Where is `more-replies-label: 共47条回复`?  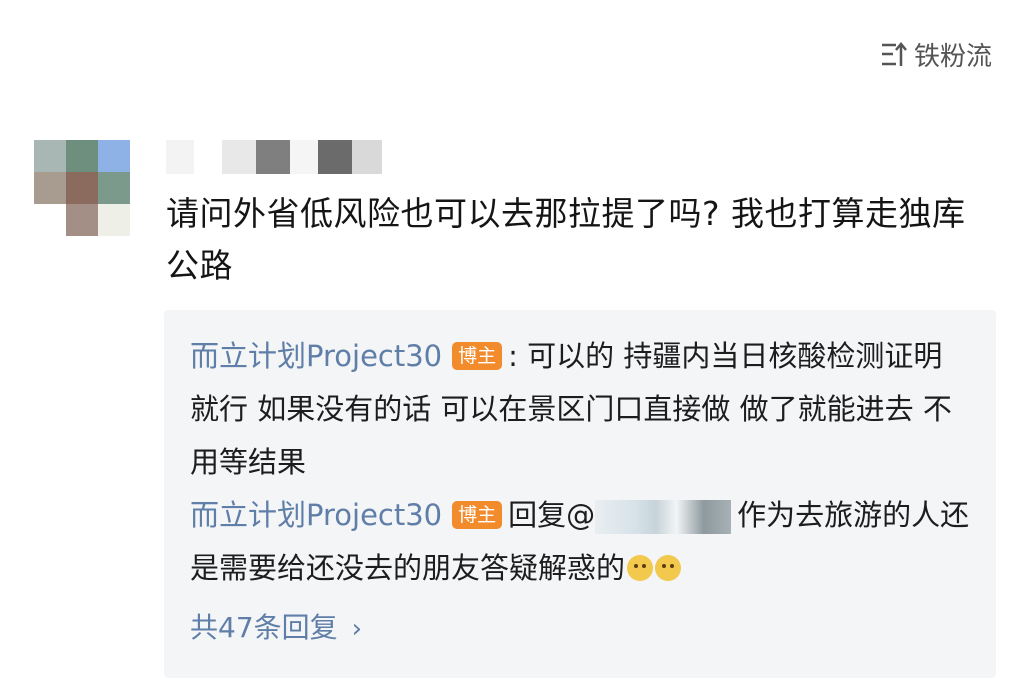 more-replies-label: 共47条回复 is located at coordinates (264, 627).